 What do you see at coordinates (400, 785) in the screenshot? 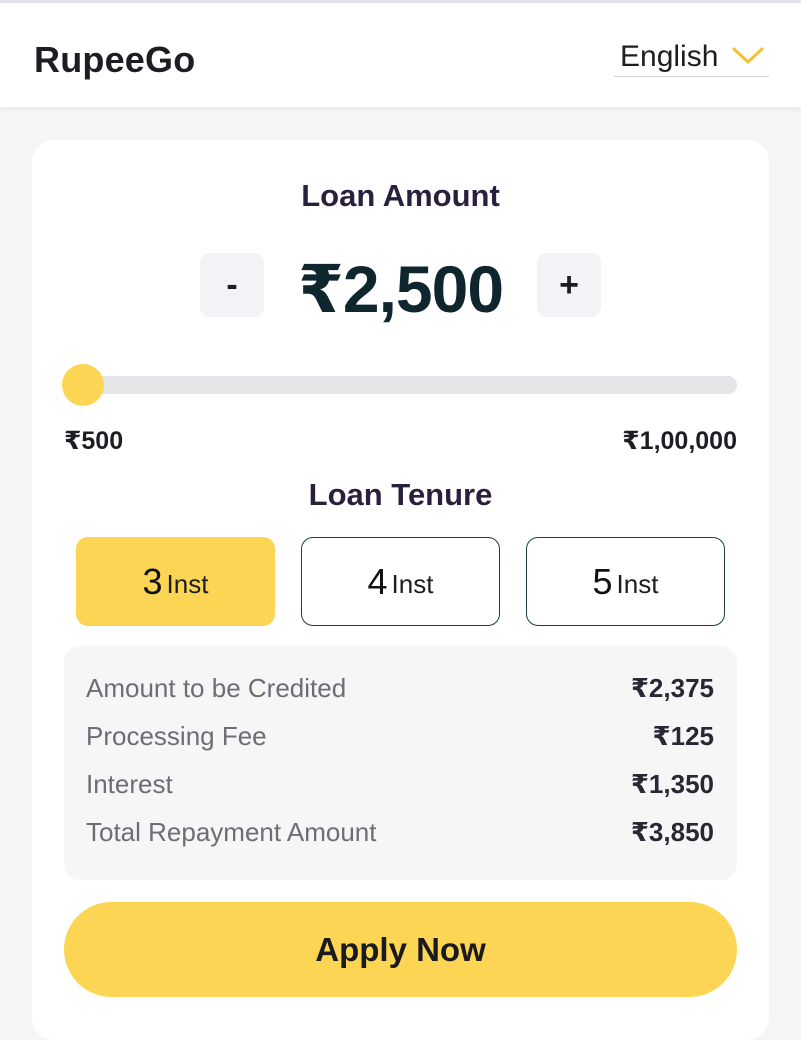
I see `summary-row-interest: Interest ₹1,350` at bounding box center [400, 785].